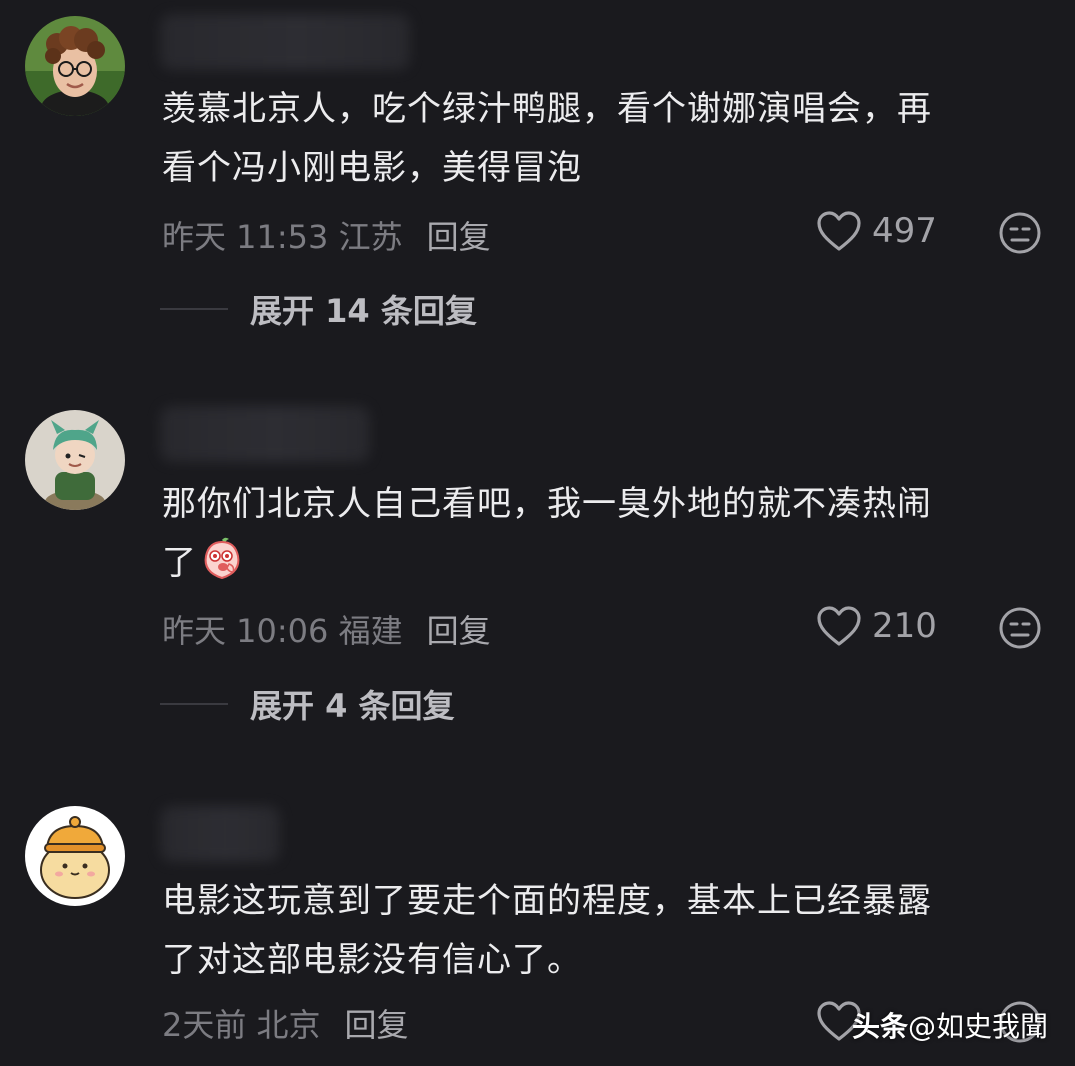 This screenshot has width=1075, height=1066. I want to click on comment-text-line: 那你们北京人自己看吧，我一臭外地的就不凑热闹, so click(547, 504).